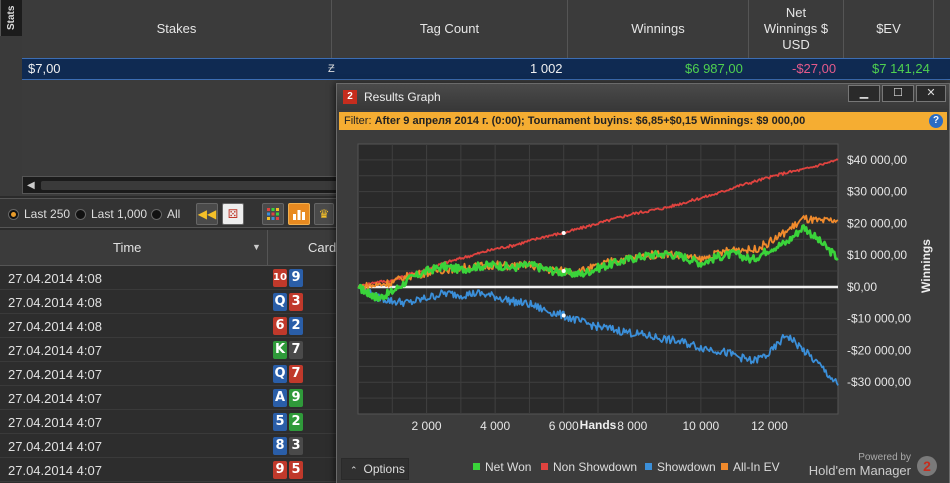 The width and height of the screenshot is (950, 483). Describe the element at coordinates (714, 68) in the screenshot. I see `winnings-value: $6 987,00` at that location.